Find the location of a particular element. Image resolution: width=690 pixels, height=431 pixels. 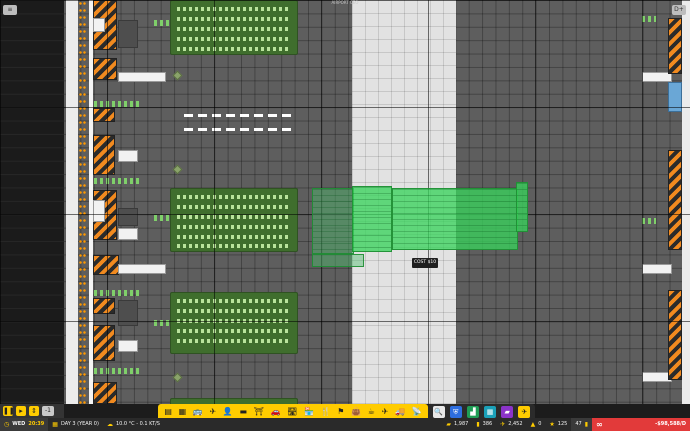

truck-icon: 🚚 is located at coordinates (400, 411).